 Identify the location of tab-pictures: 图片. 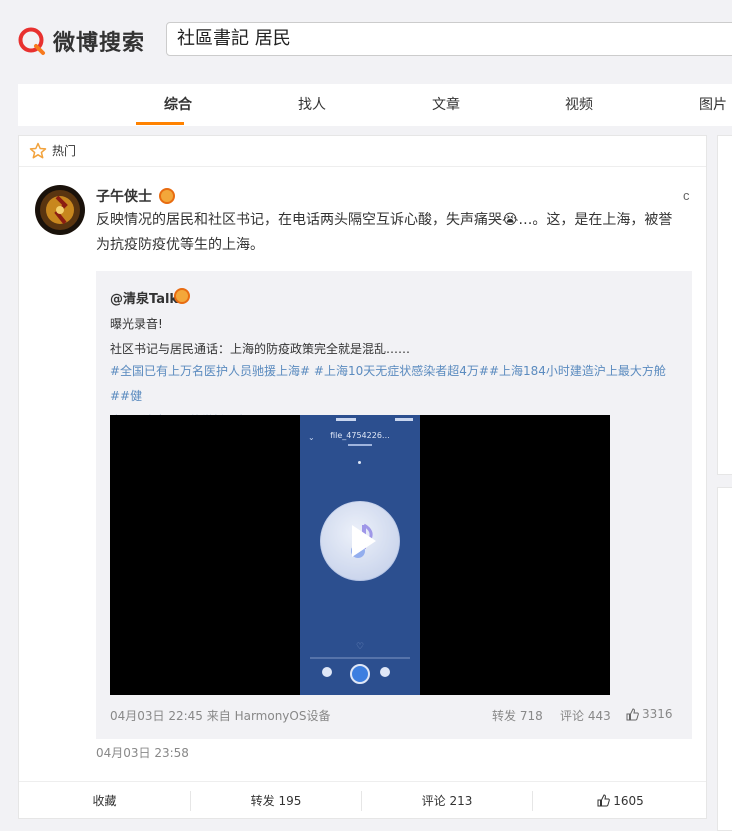
(713, 105).